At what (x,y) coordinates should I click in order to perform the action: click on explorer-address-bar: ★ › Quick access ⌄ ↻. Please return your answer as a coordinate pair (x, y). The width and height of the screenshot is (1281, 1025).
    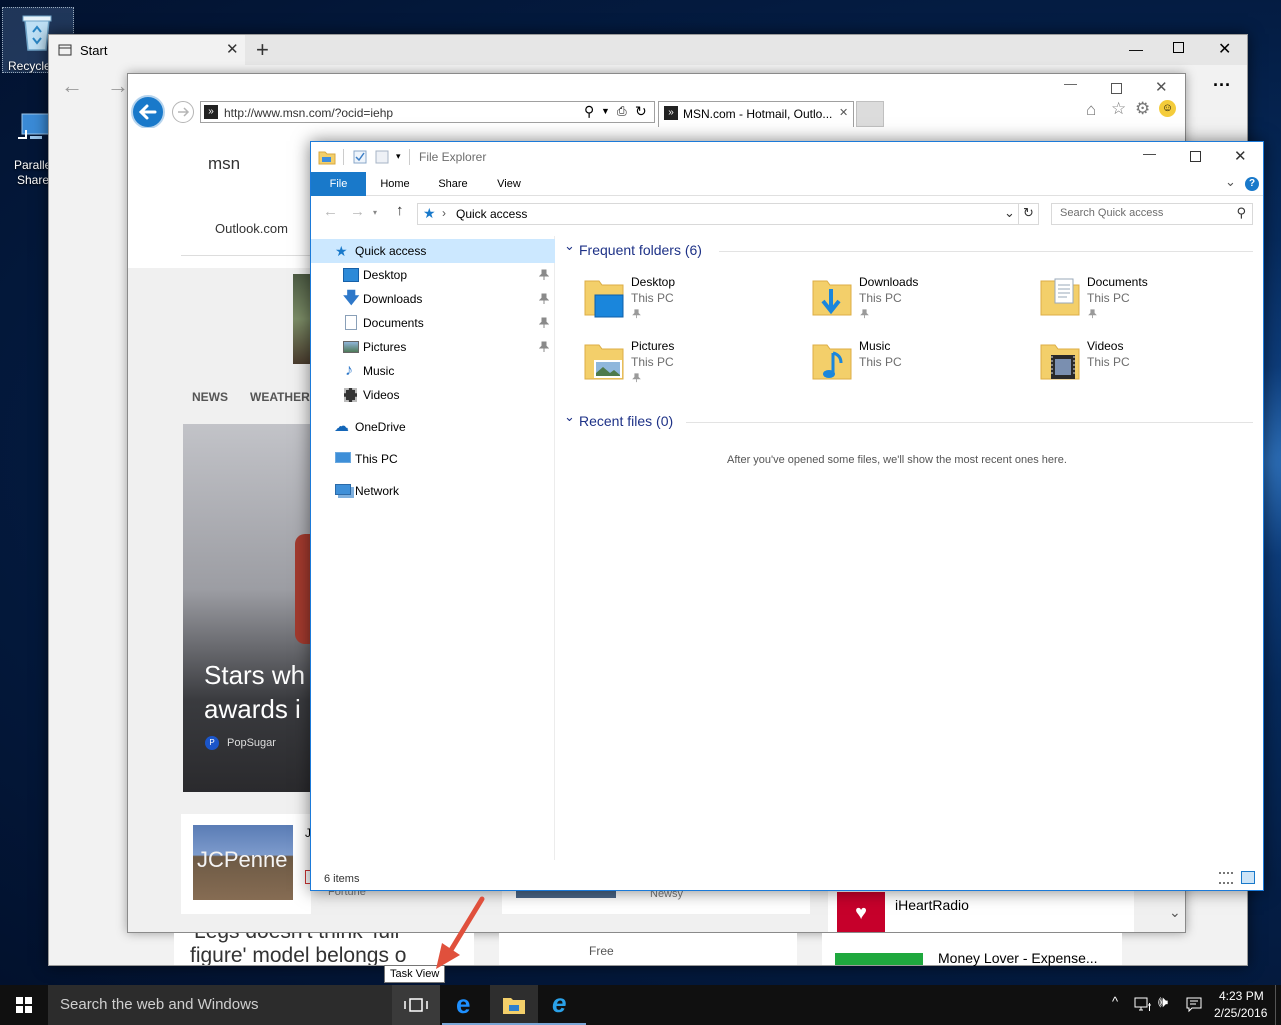
    Looking at the image, I should click on (728, 214).